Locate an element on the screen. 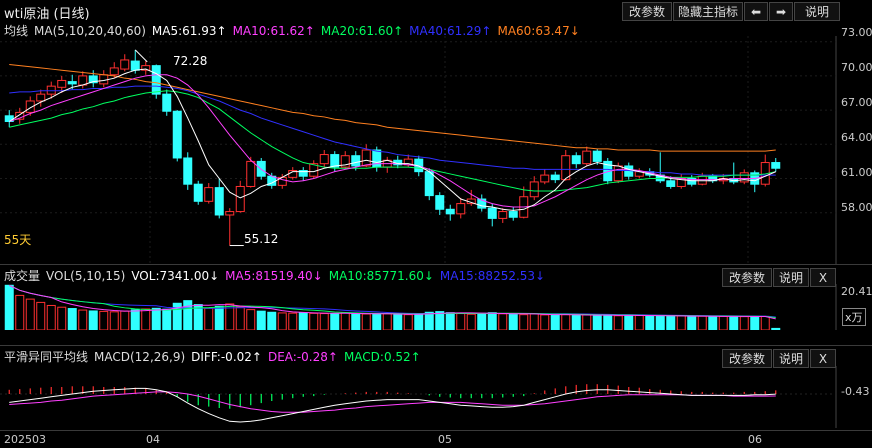 The width and height of the screenshot is (872, 448). macd-params: MACD(12,26,9) is located at coordinates (140, 356).